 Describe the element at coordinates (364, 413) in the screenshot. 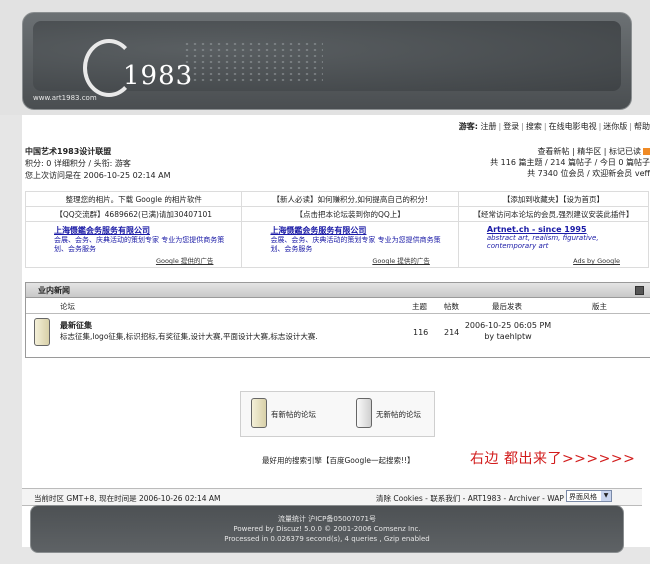

I see `no-new-posts-icon` at that location.